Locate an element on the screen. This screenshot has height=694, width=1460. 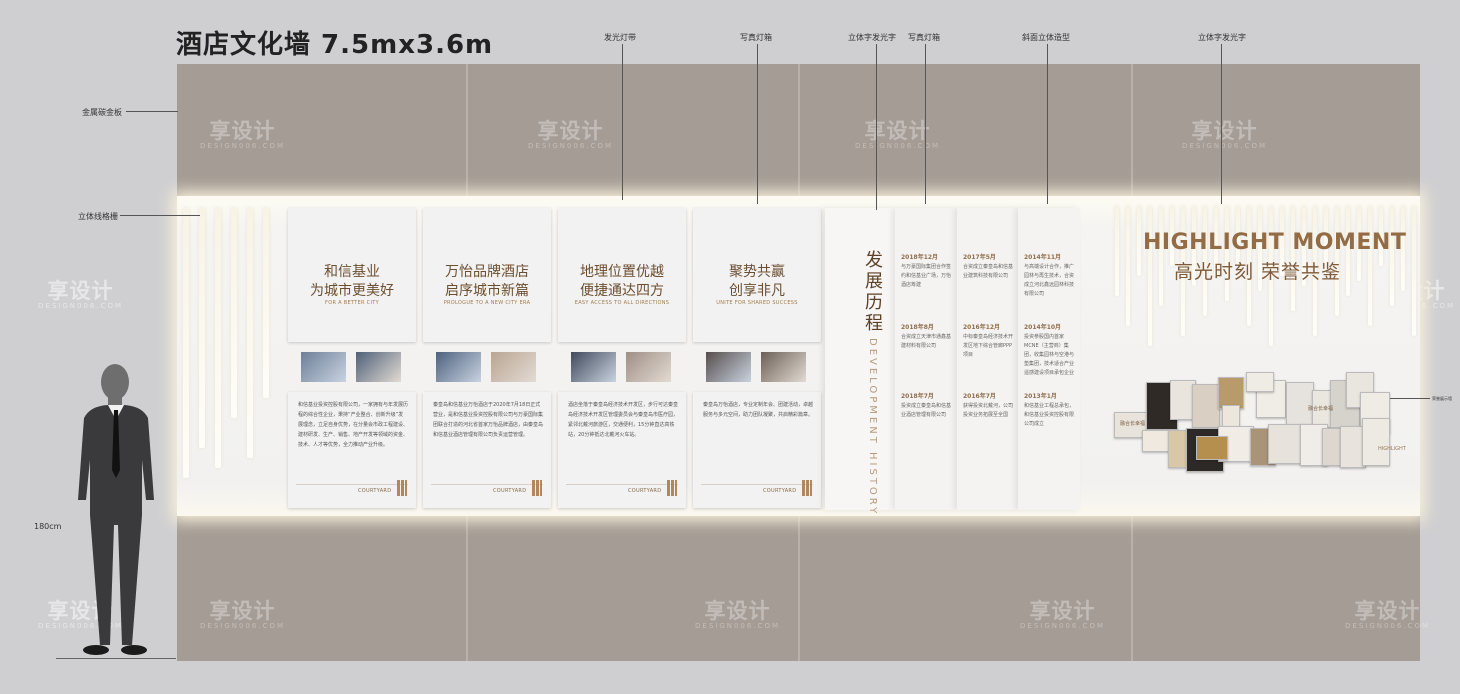
card-subtitle: UNITE FOR SHARED SUCCESS is located at coordinates (757, 303).